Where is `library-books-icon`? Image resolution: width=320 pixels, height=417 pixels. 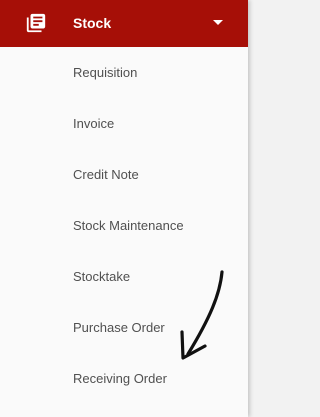 library-books-icon is located at coordinates (36, 23).